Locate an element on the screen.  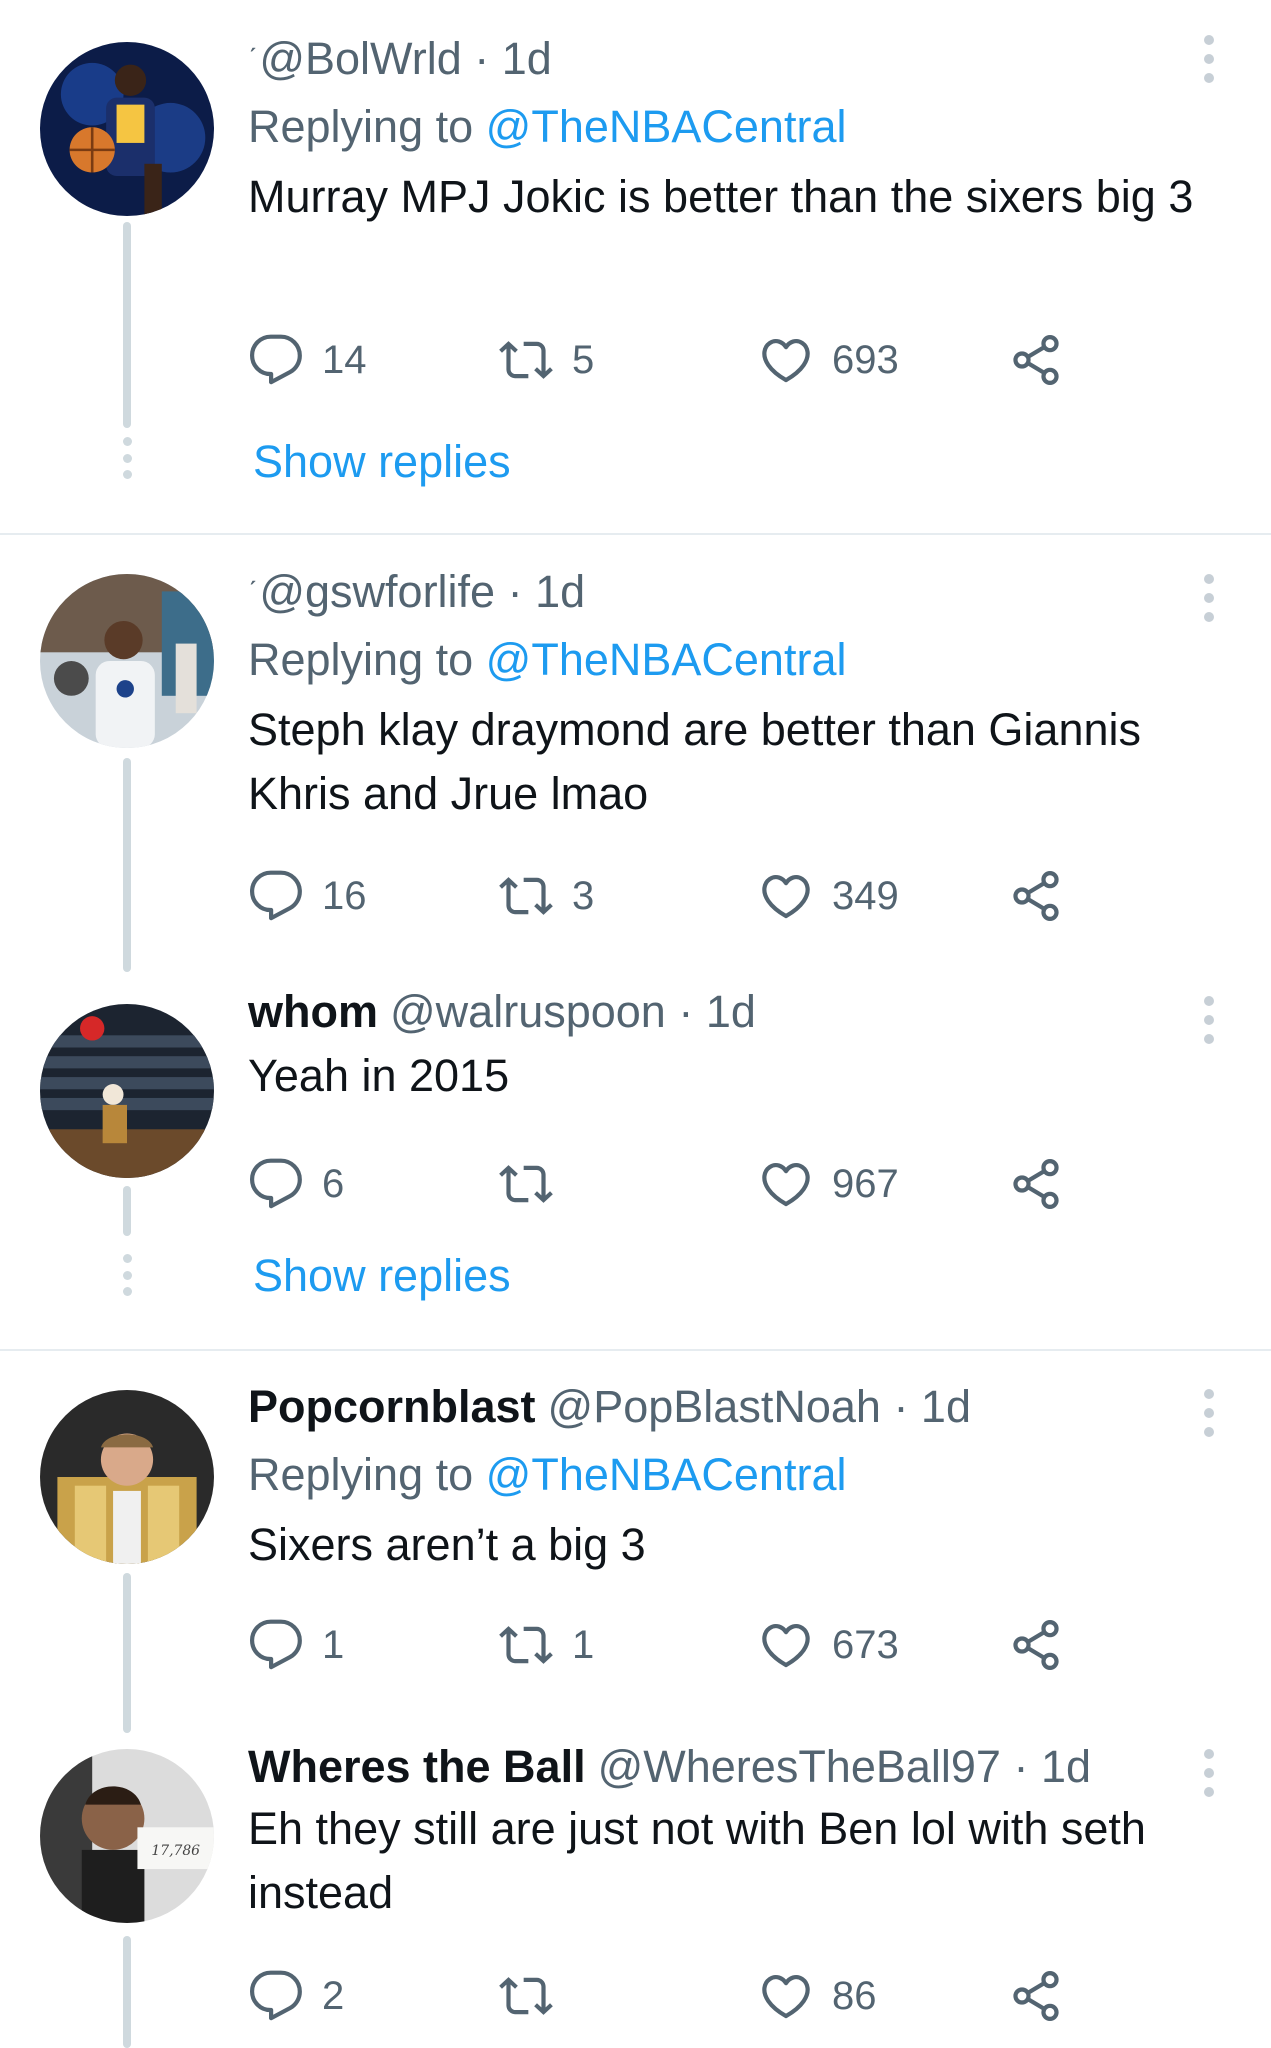
like-button: 673 is located at coordinates (828, 1645).